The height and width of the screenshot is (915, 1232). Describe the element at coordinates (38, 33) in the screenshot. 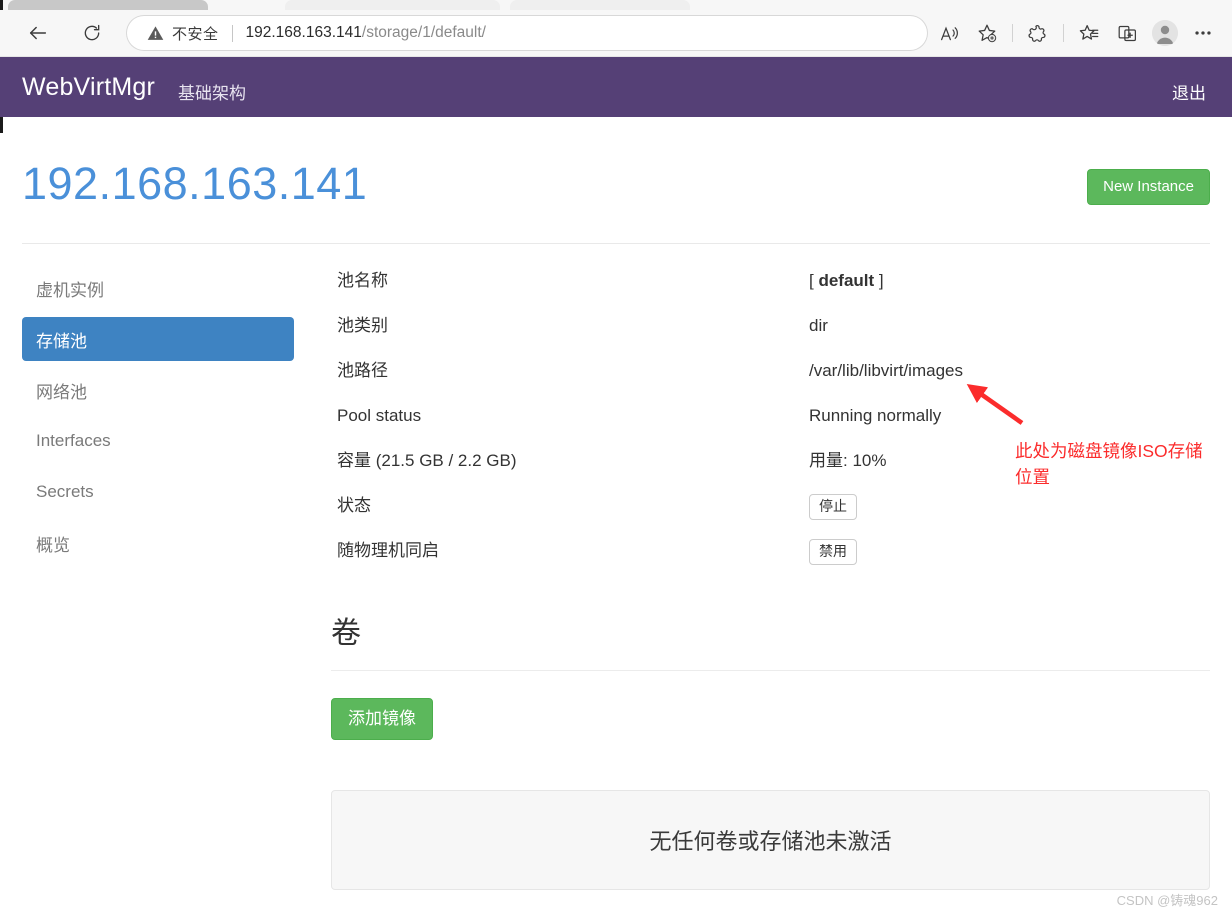

I see `back-icon` at that location.